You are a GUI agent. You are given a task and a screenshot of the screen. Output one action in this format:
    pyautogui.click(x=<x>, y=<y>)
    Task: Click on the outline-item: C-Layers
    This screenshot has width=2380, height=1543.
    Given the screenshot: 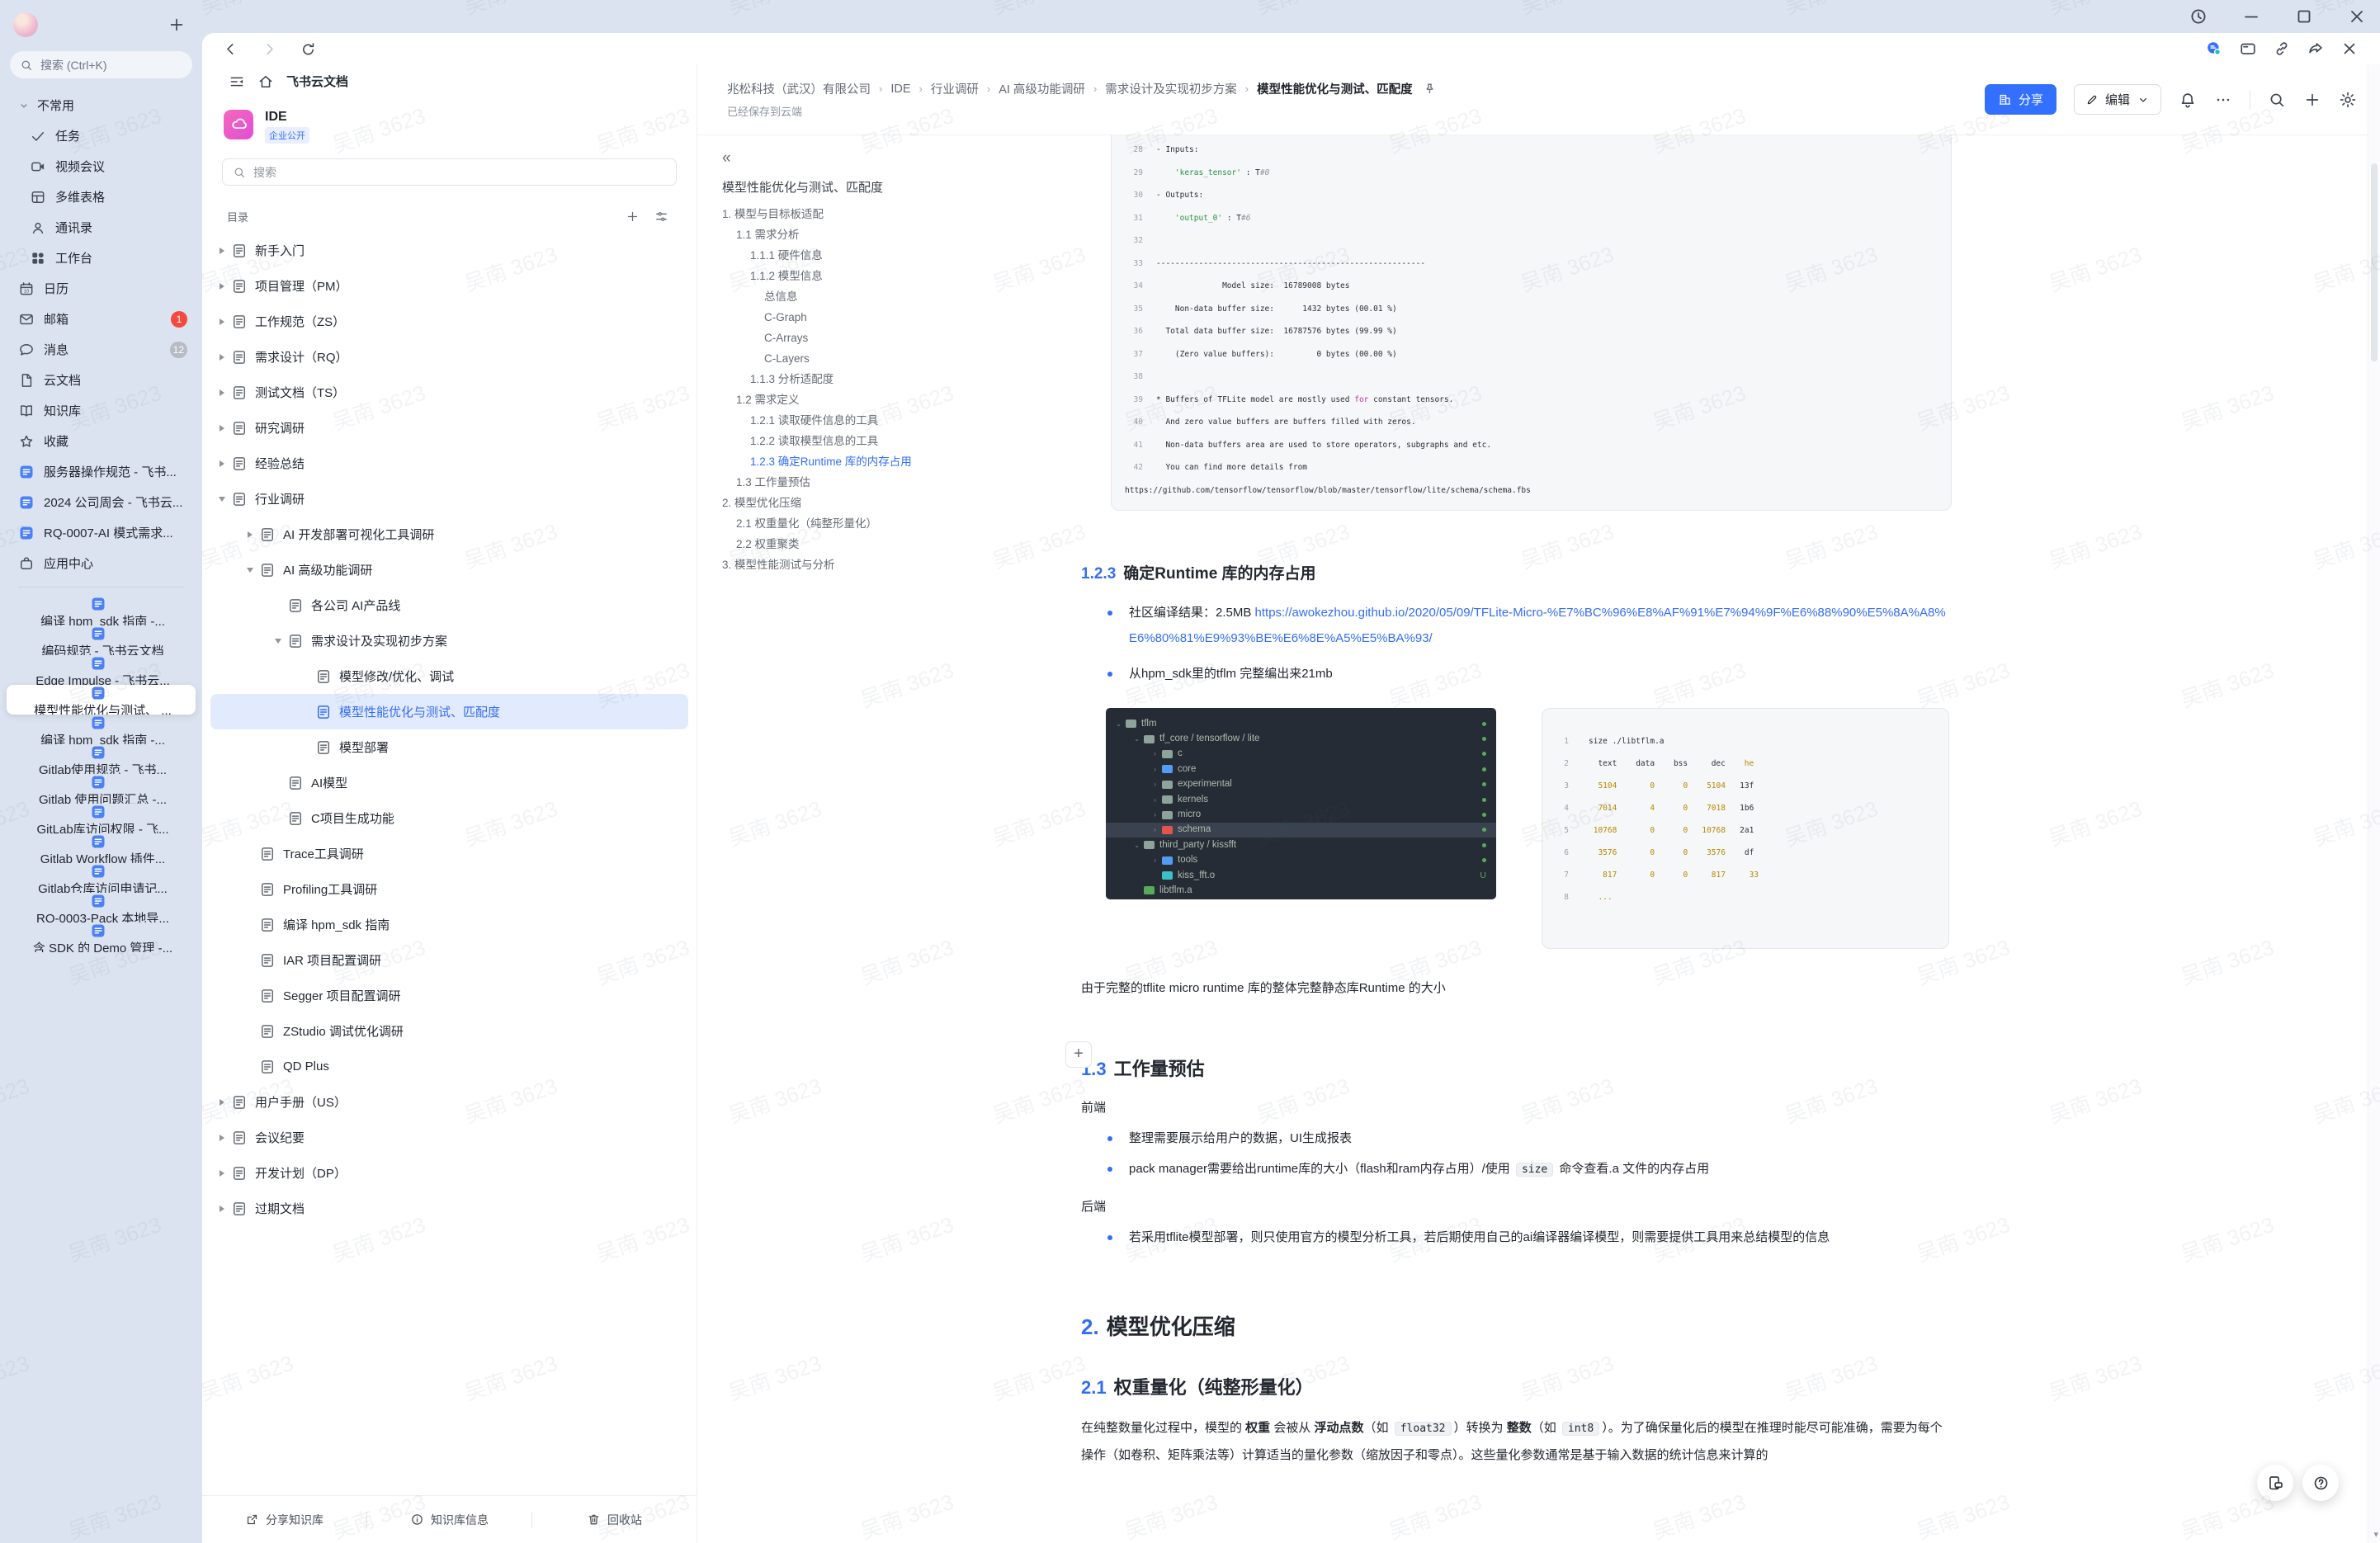 What is the action you would take?
    pyautogui.click(x=888, y=358)
    